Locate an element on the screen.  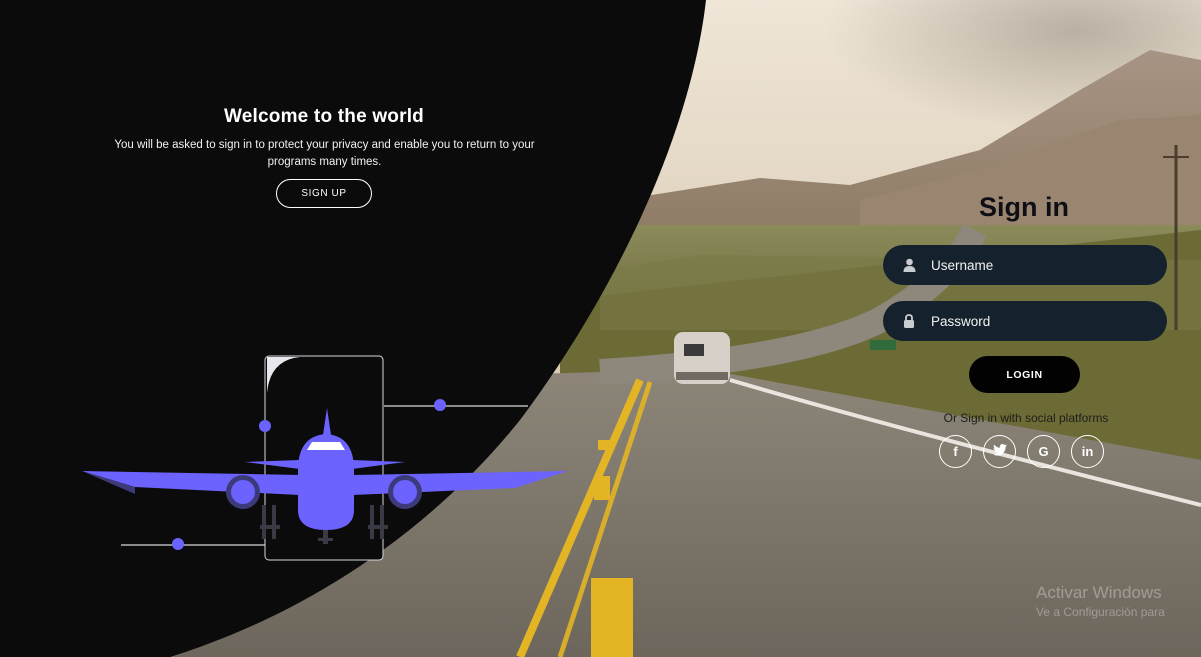
google-button: G is located at coordinates (1043, 451).